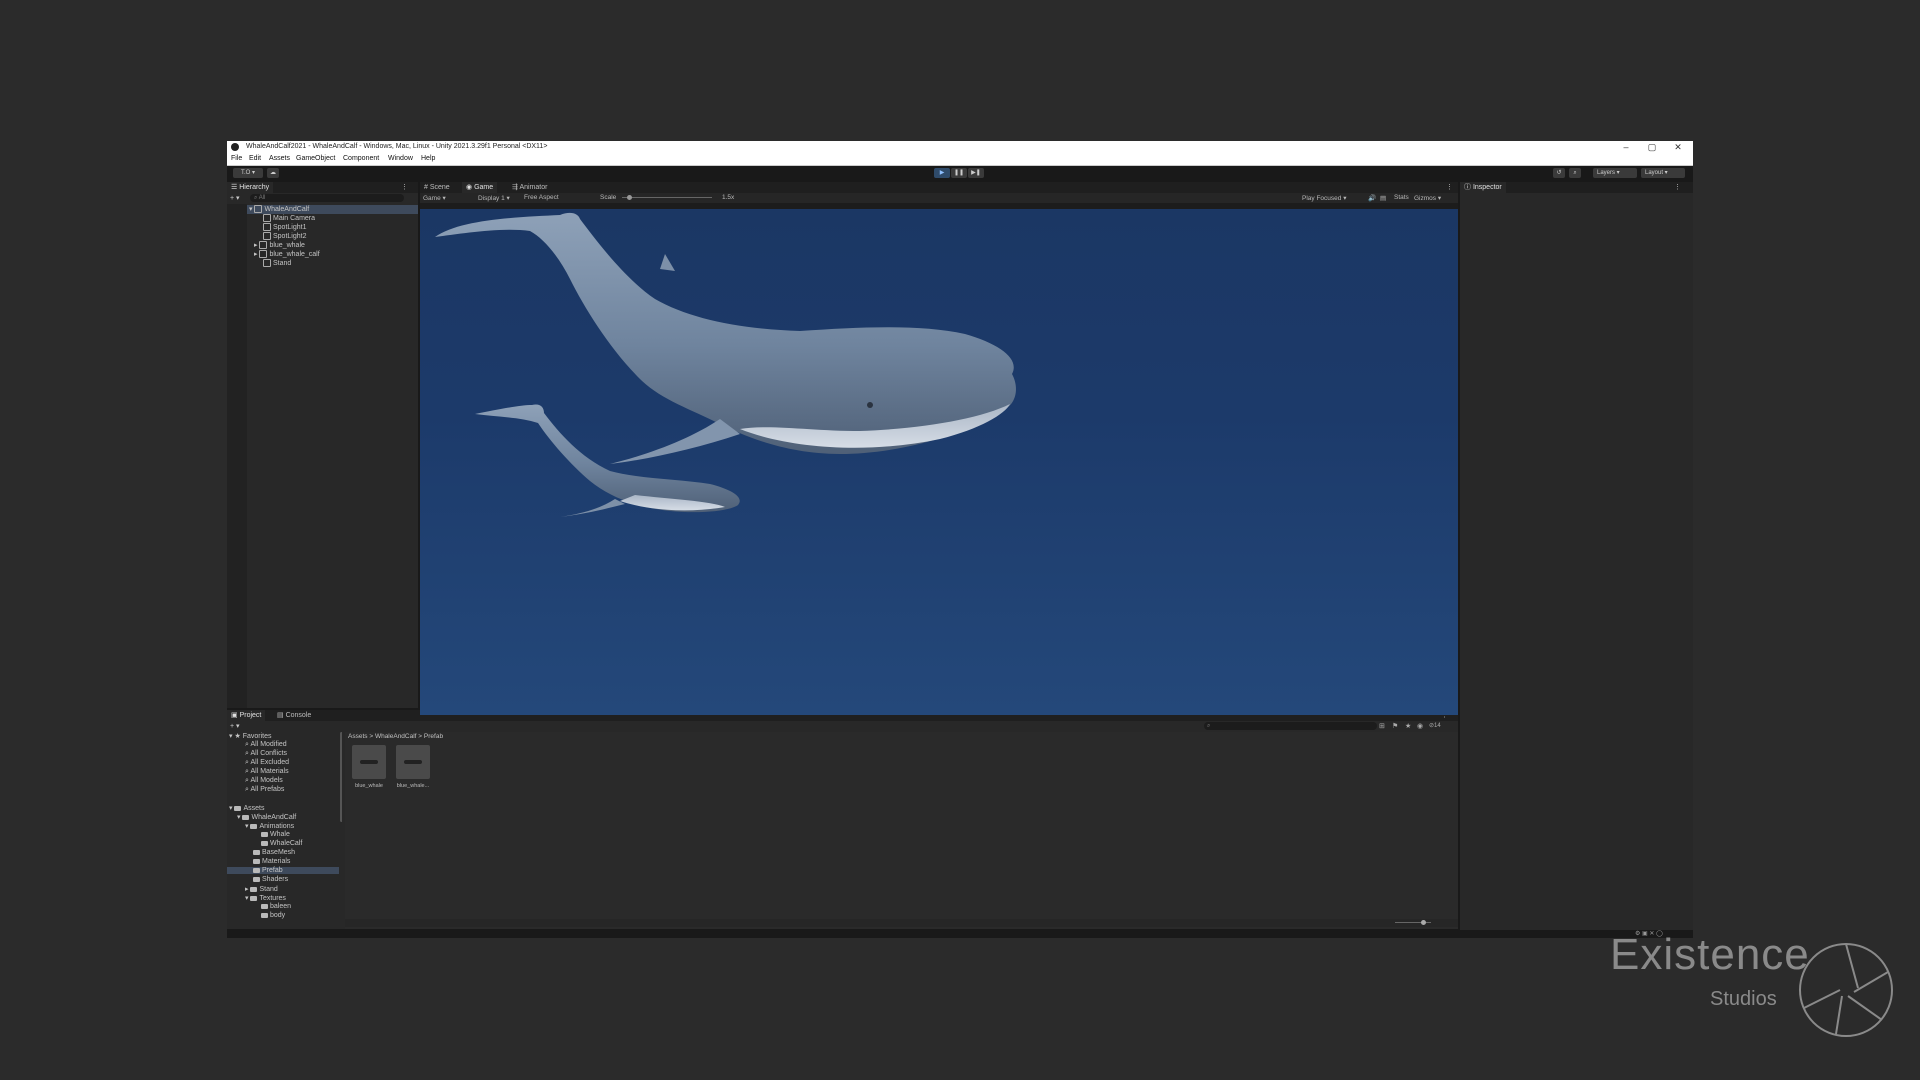 The height and width of the screenshot is (1080, 1920). What do you see at coordinates (266, 817) in the screenshot?
I see `folder-whaleandcalf: ▾ WhaleAndCalf` at bounding box center [266, 817].